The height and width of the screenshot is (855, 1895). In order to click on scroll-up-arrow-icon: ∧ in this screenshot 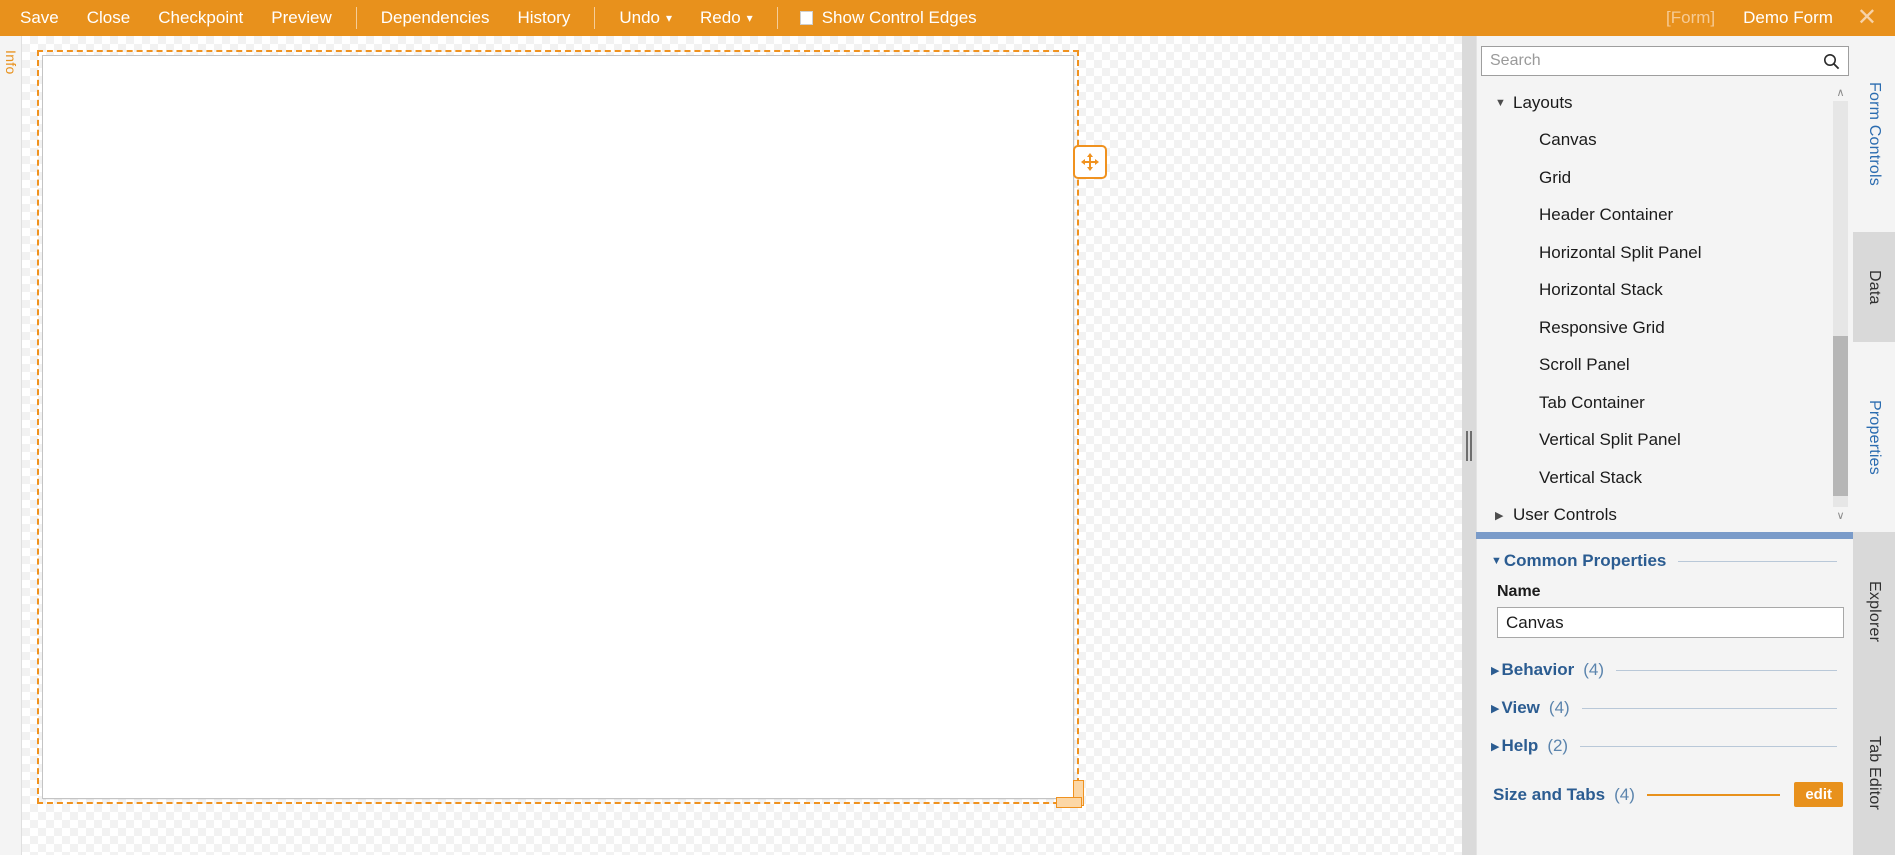, I will do `click(1840, 92)`.